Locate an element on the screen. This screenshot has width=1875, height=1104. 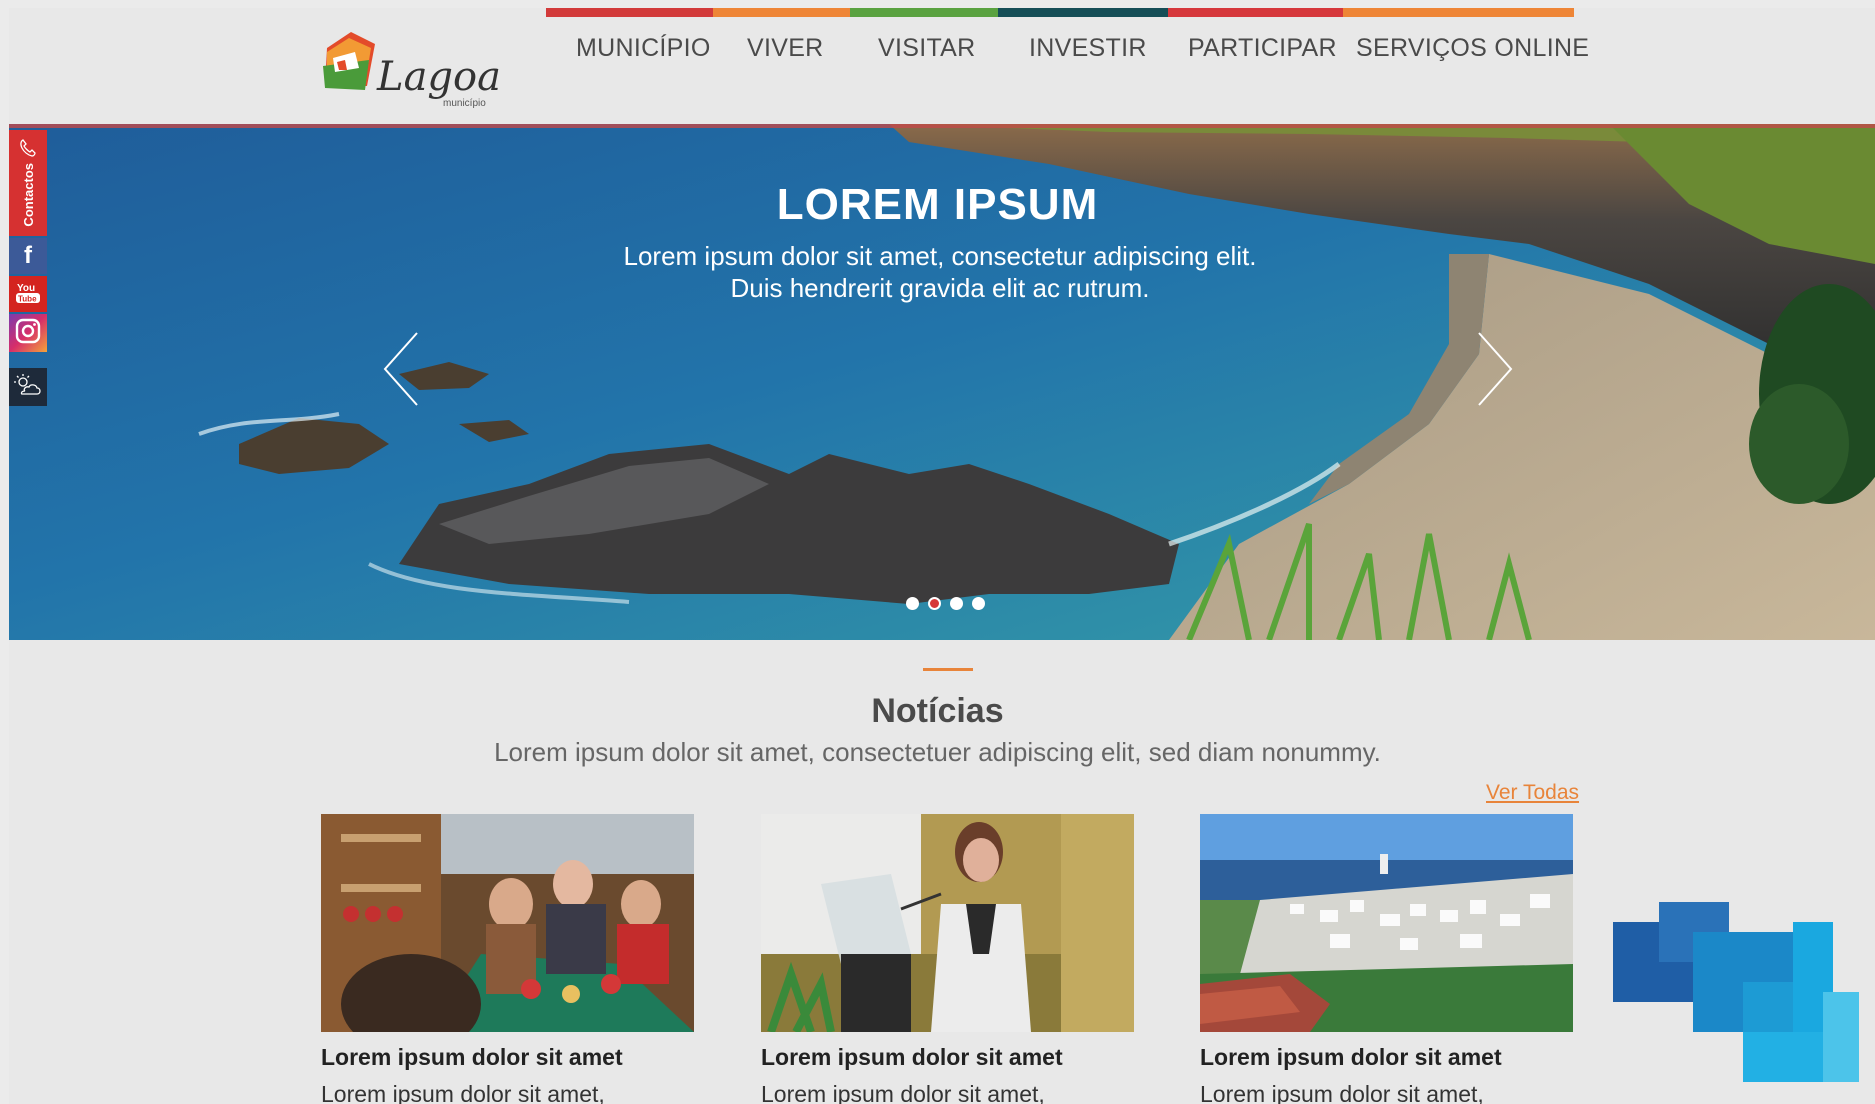
weather-link is located at coordinates (28, 387).